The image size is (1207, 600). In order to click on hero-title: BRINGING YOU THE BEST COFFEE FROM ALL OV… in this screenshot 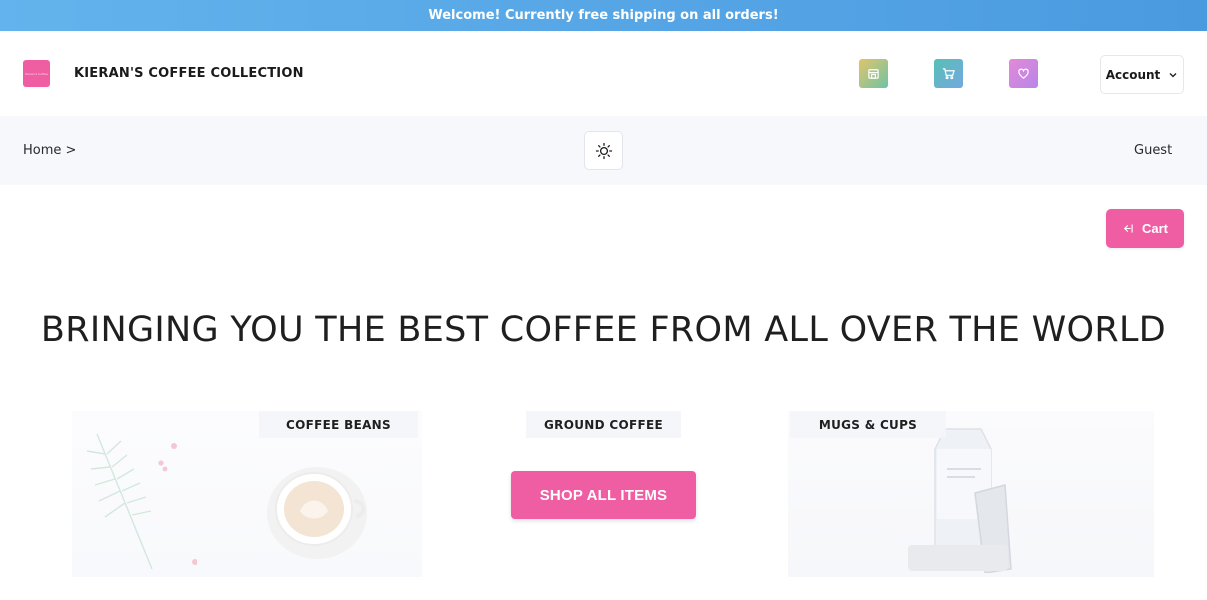, I will do `click(603, 330)`.